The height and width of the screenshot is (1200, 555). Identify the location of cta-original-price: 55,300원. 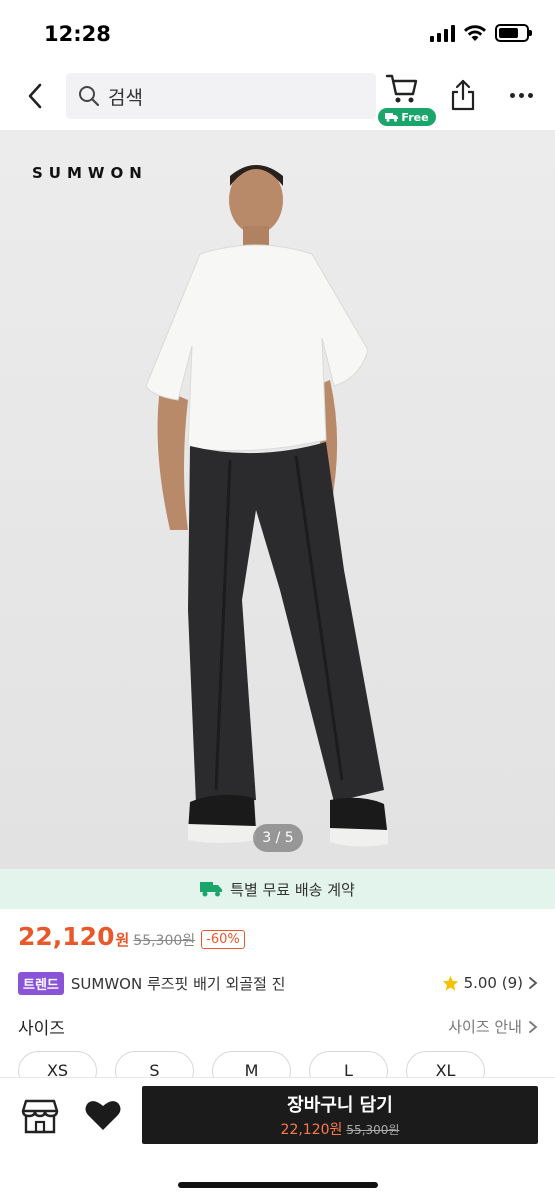
(373, 1130).